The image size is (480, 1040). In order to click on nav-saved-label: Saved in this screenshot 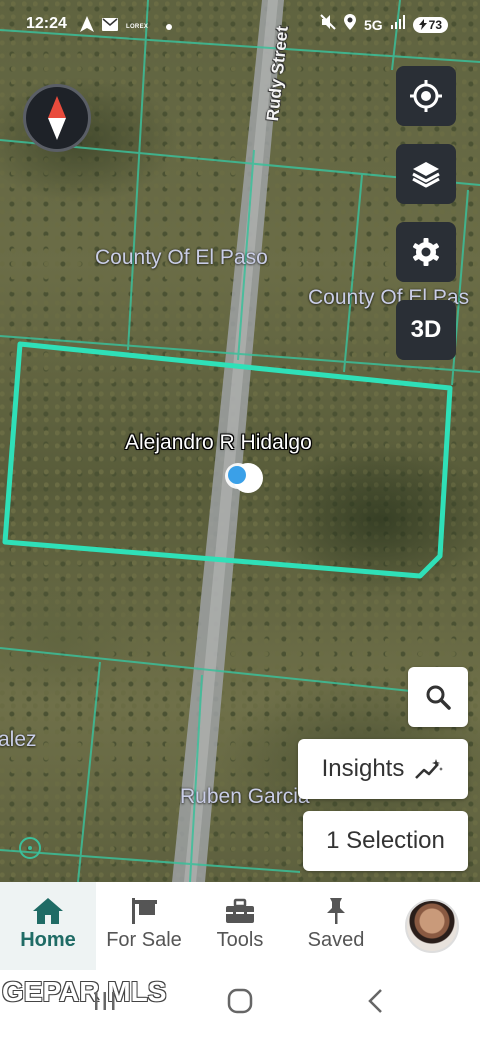, I will do `click(336, 940)`.